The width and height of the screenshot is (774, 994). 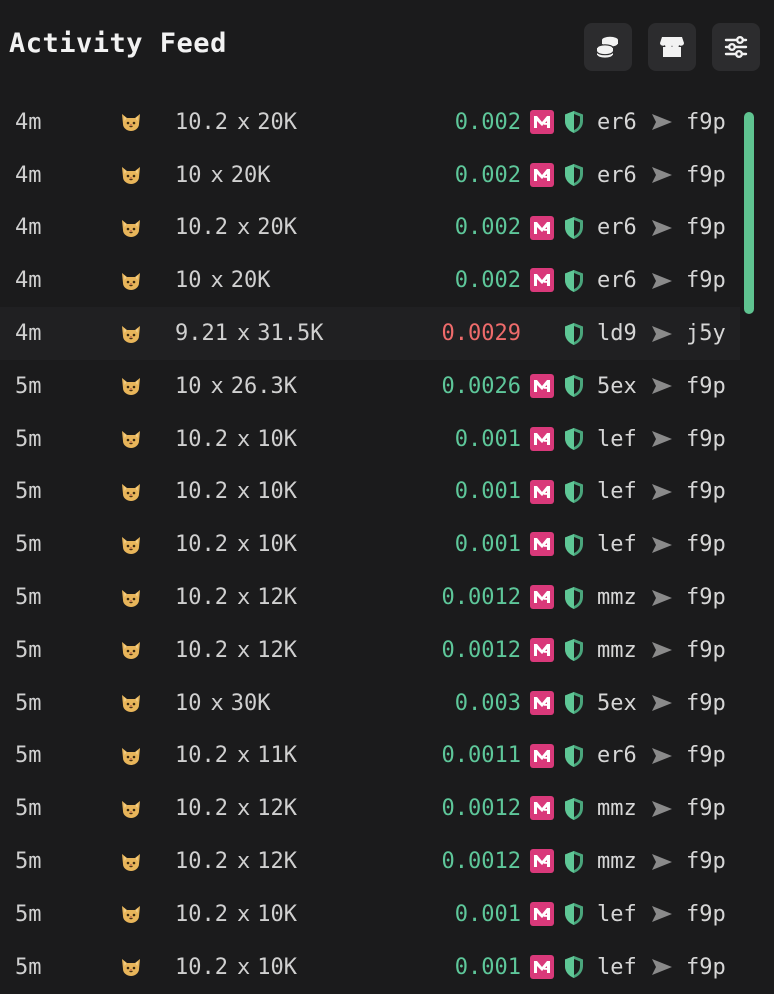 I want to click on filter-settings-button, so click(x=736, y=47).